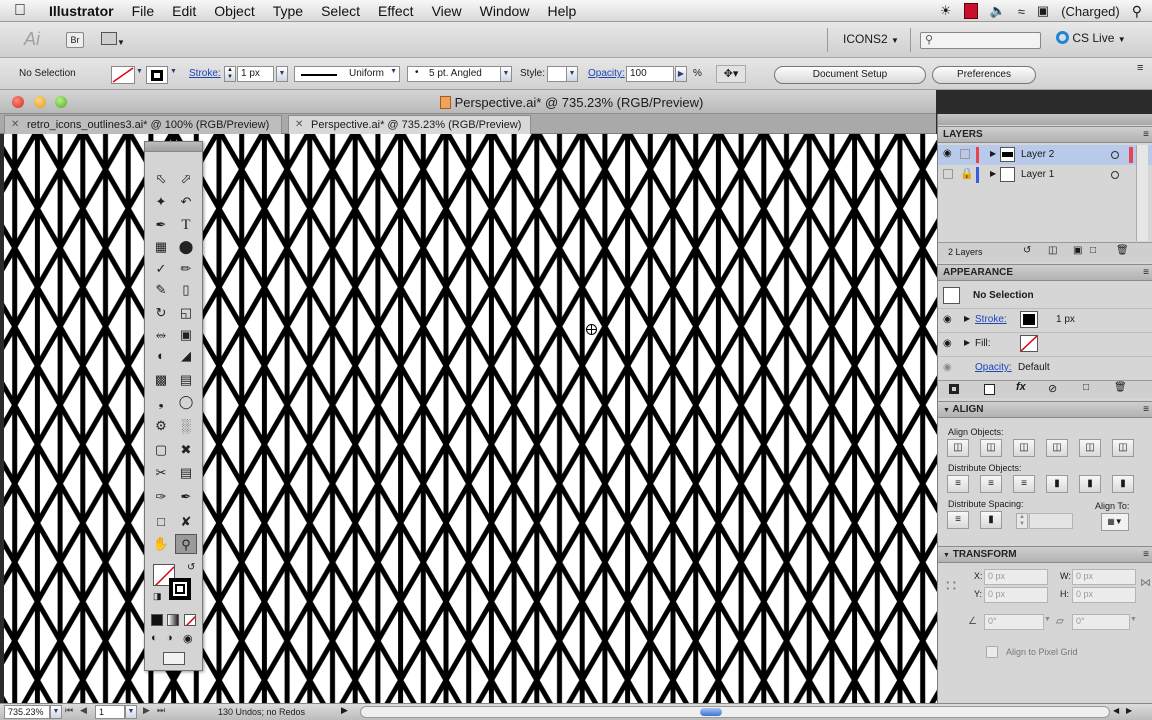 The width and height of the screenshot is (1152, 720). Describe the element at coordinates (191, 567) in the screenshot. I see `swap-fill-stroke-icon: ↺` at that location.